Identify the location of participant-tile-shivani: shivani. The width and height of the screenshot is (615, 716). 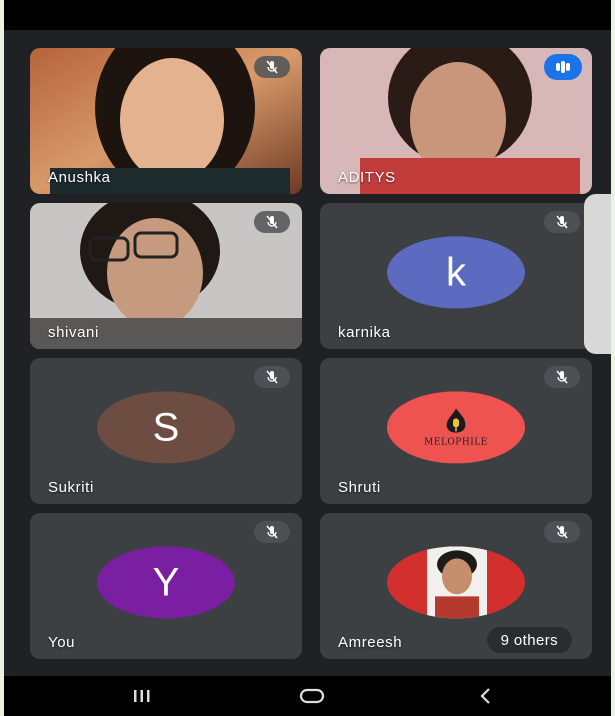
(166, 276).